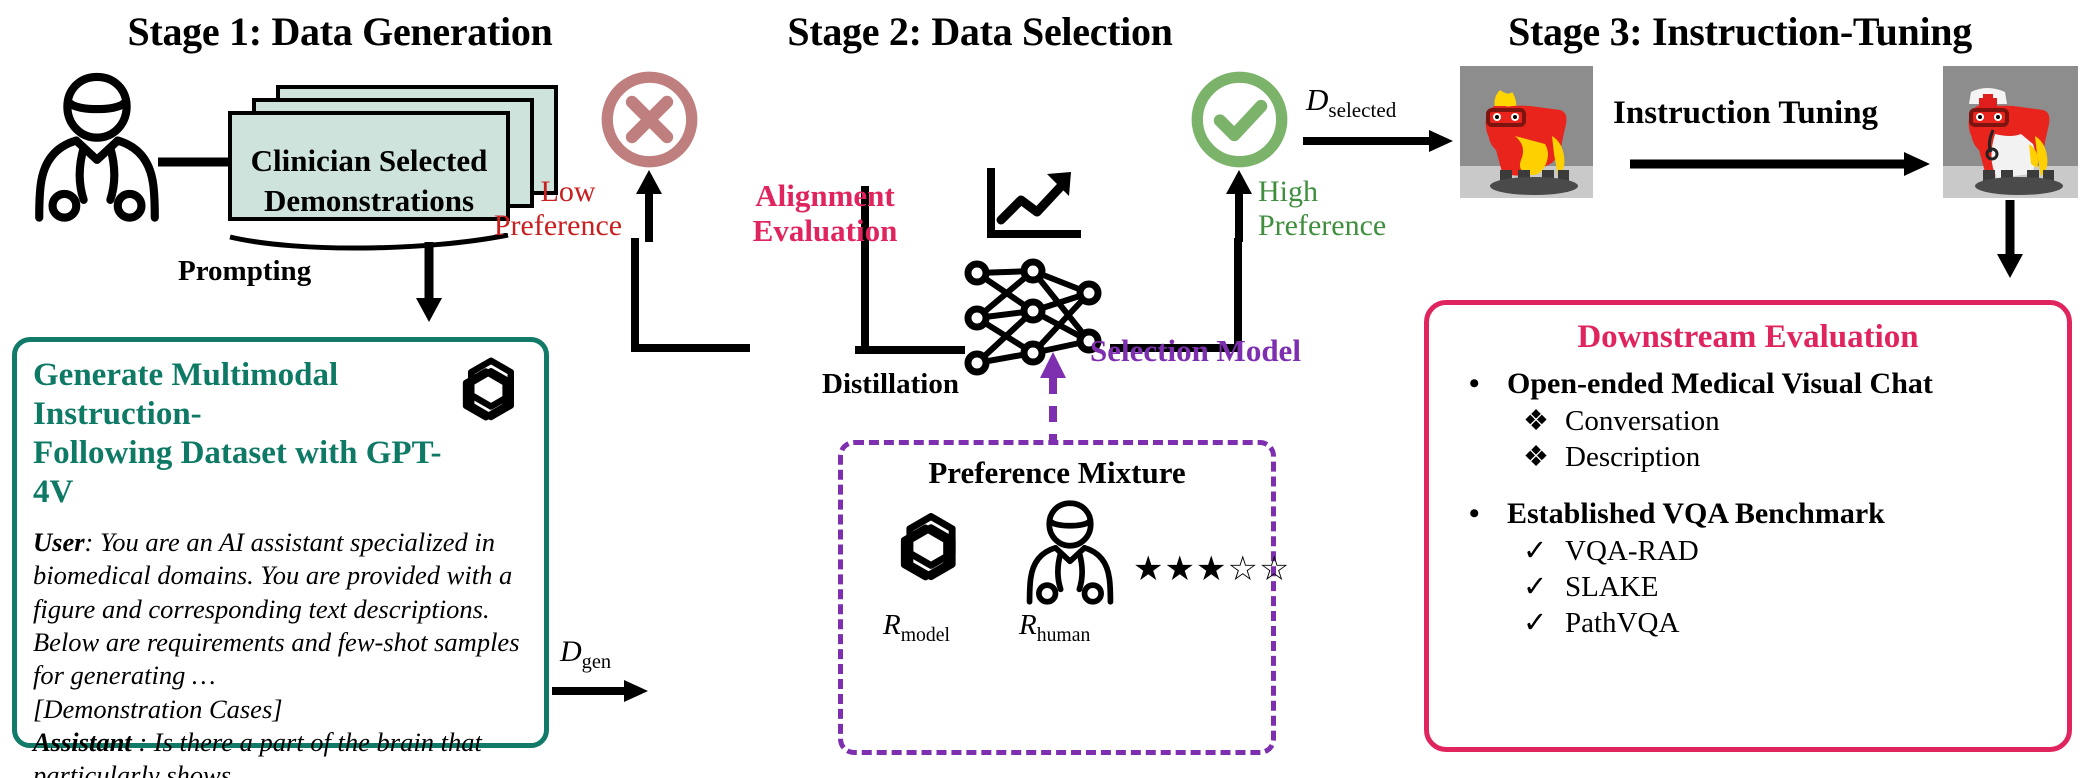 This screenshot has height=778, width=2080. Describe the element at coordinates (1243, 569) in the screenshot. I see `star-empty-4: ☆` at that location.